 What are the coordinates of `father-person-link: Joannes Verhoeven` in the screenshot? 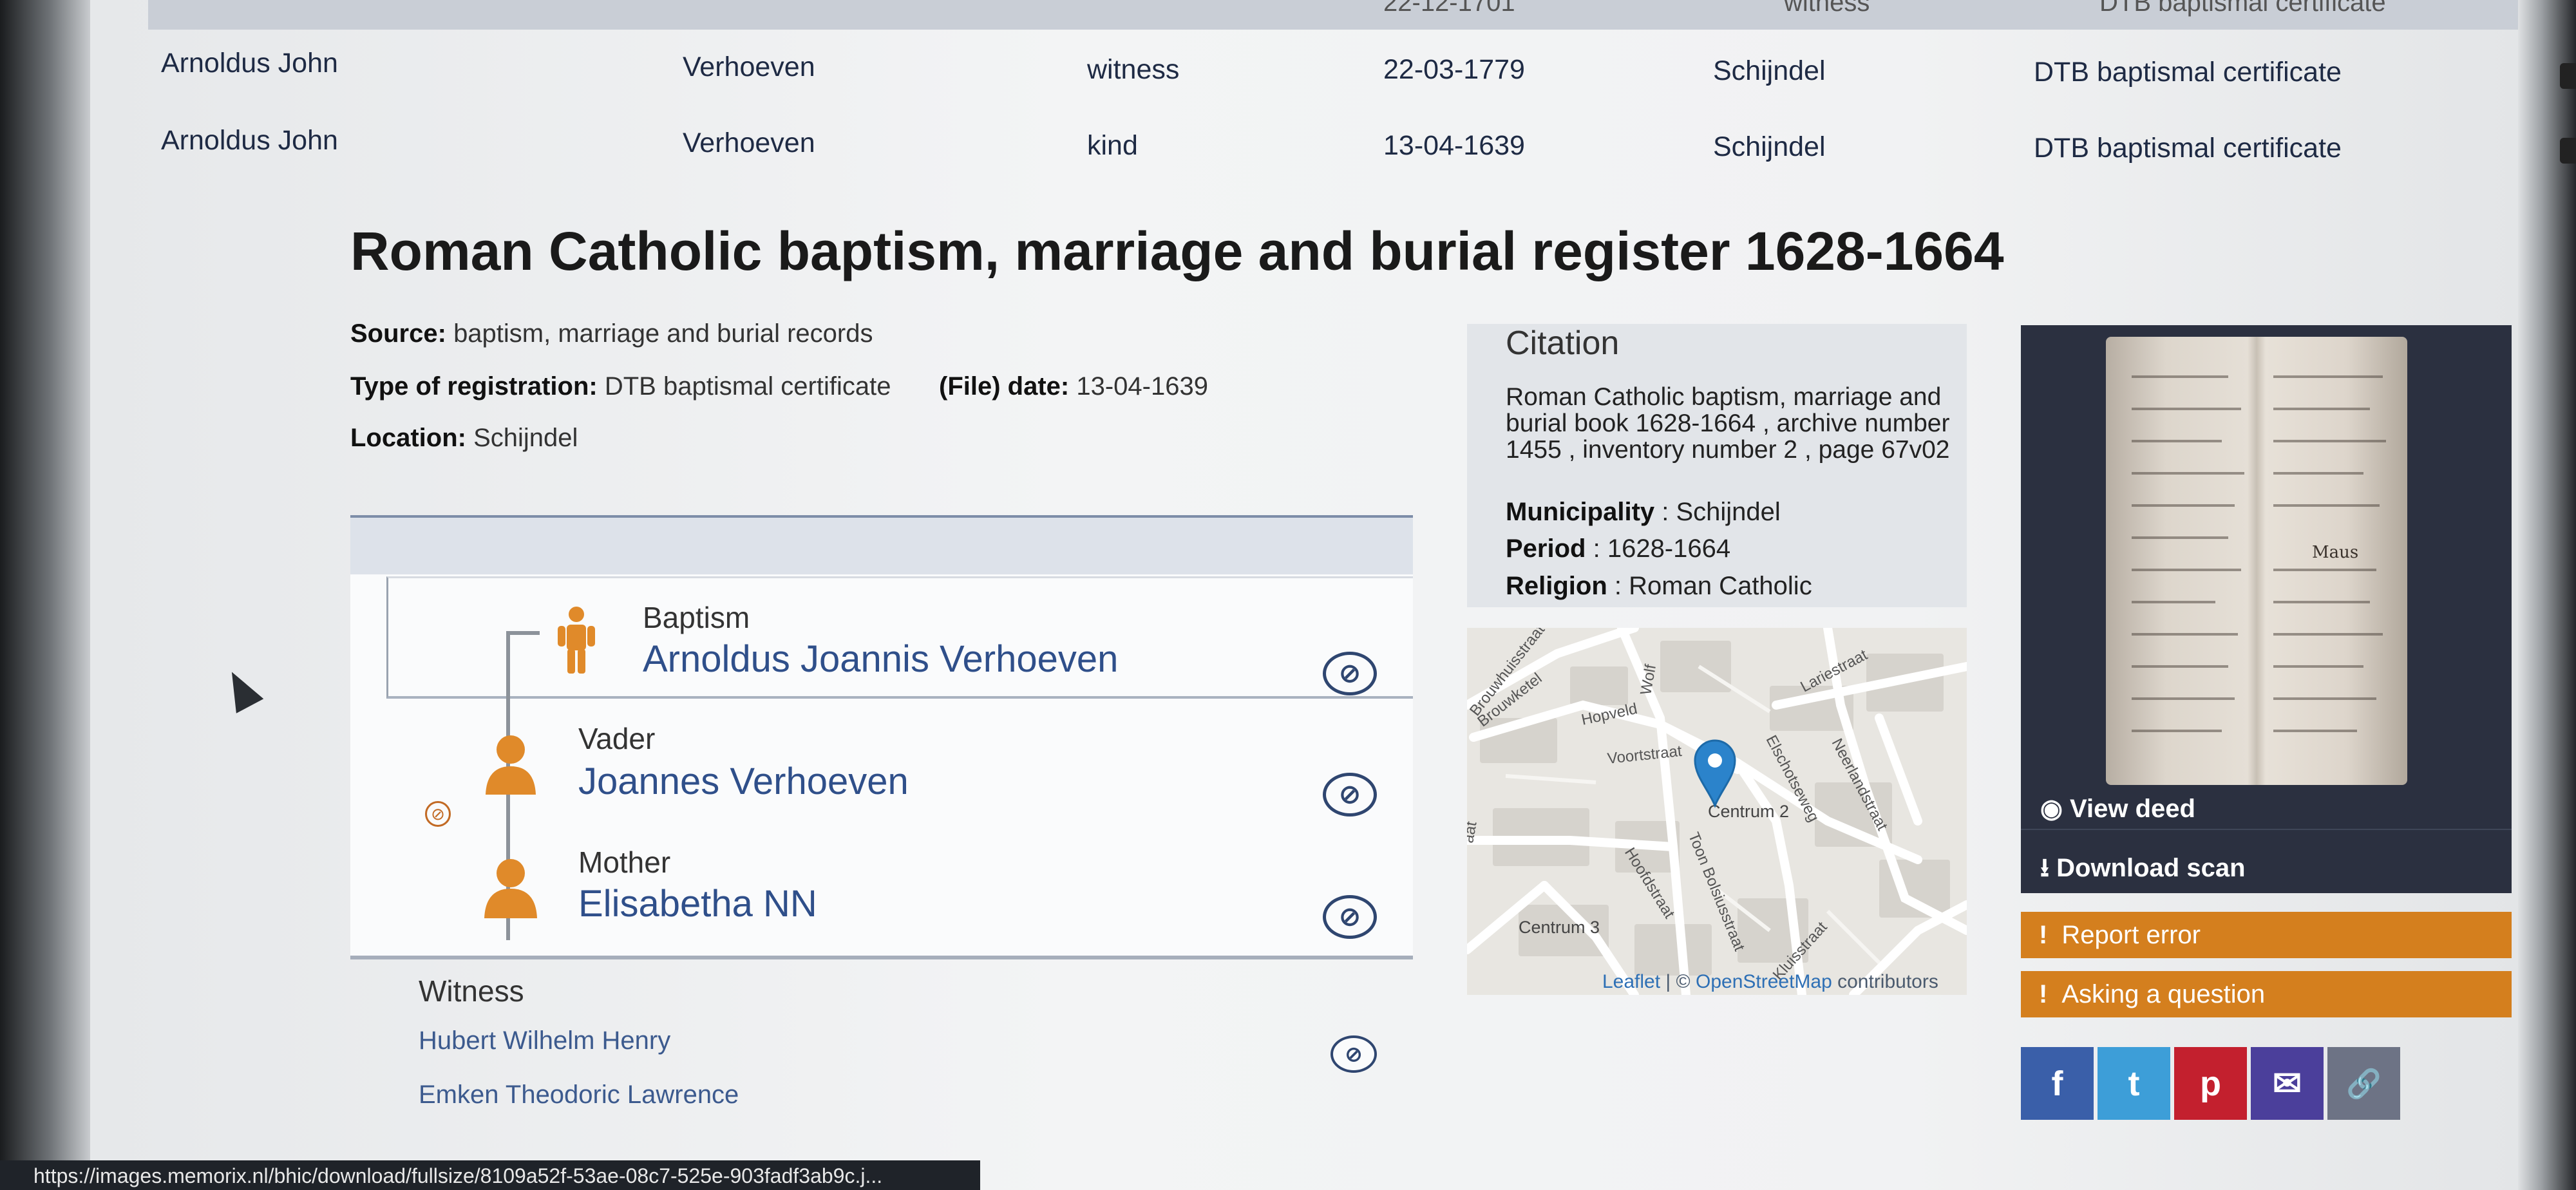 It's located at (744, 781).